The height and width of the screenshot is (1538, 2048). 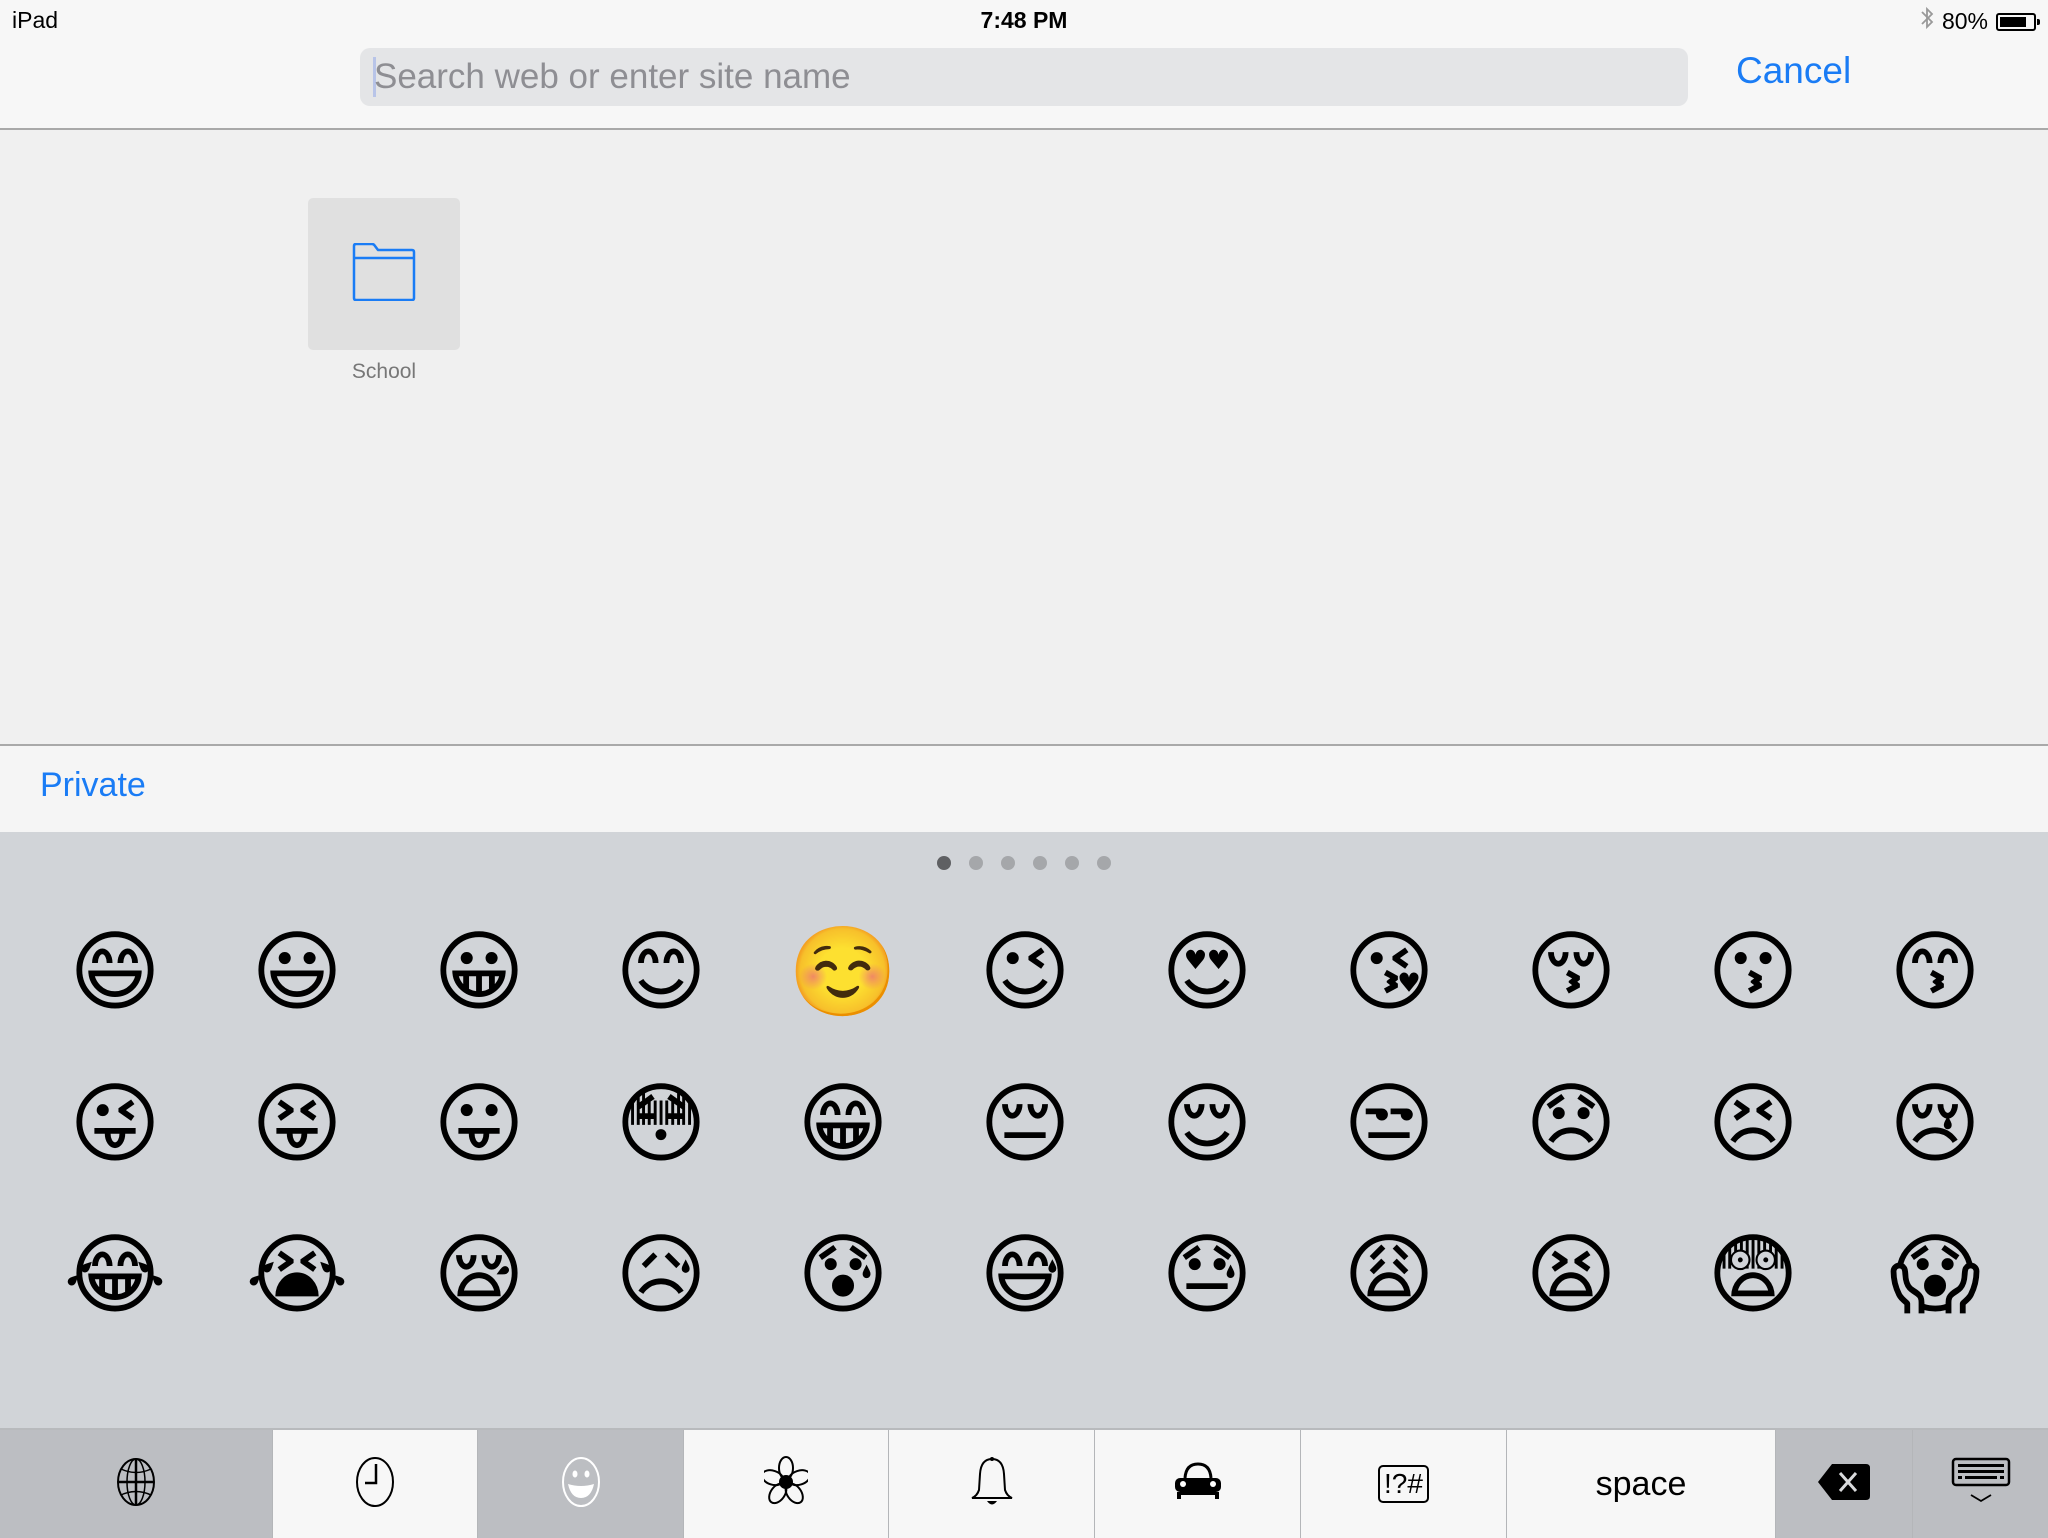 I want to click on emoji-key: 😗, so click(x=1753, y=972).